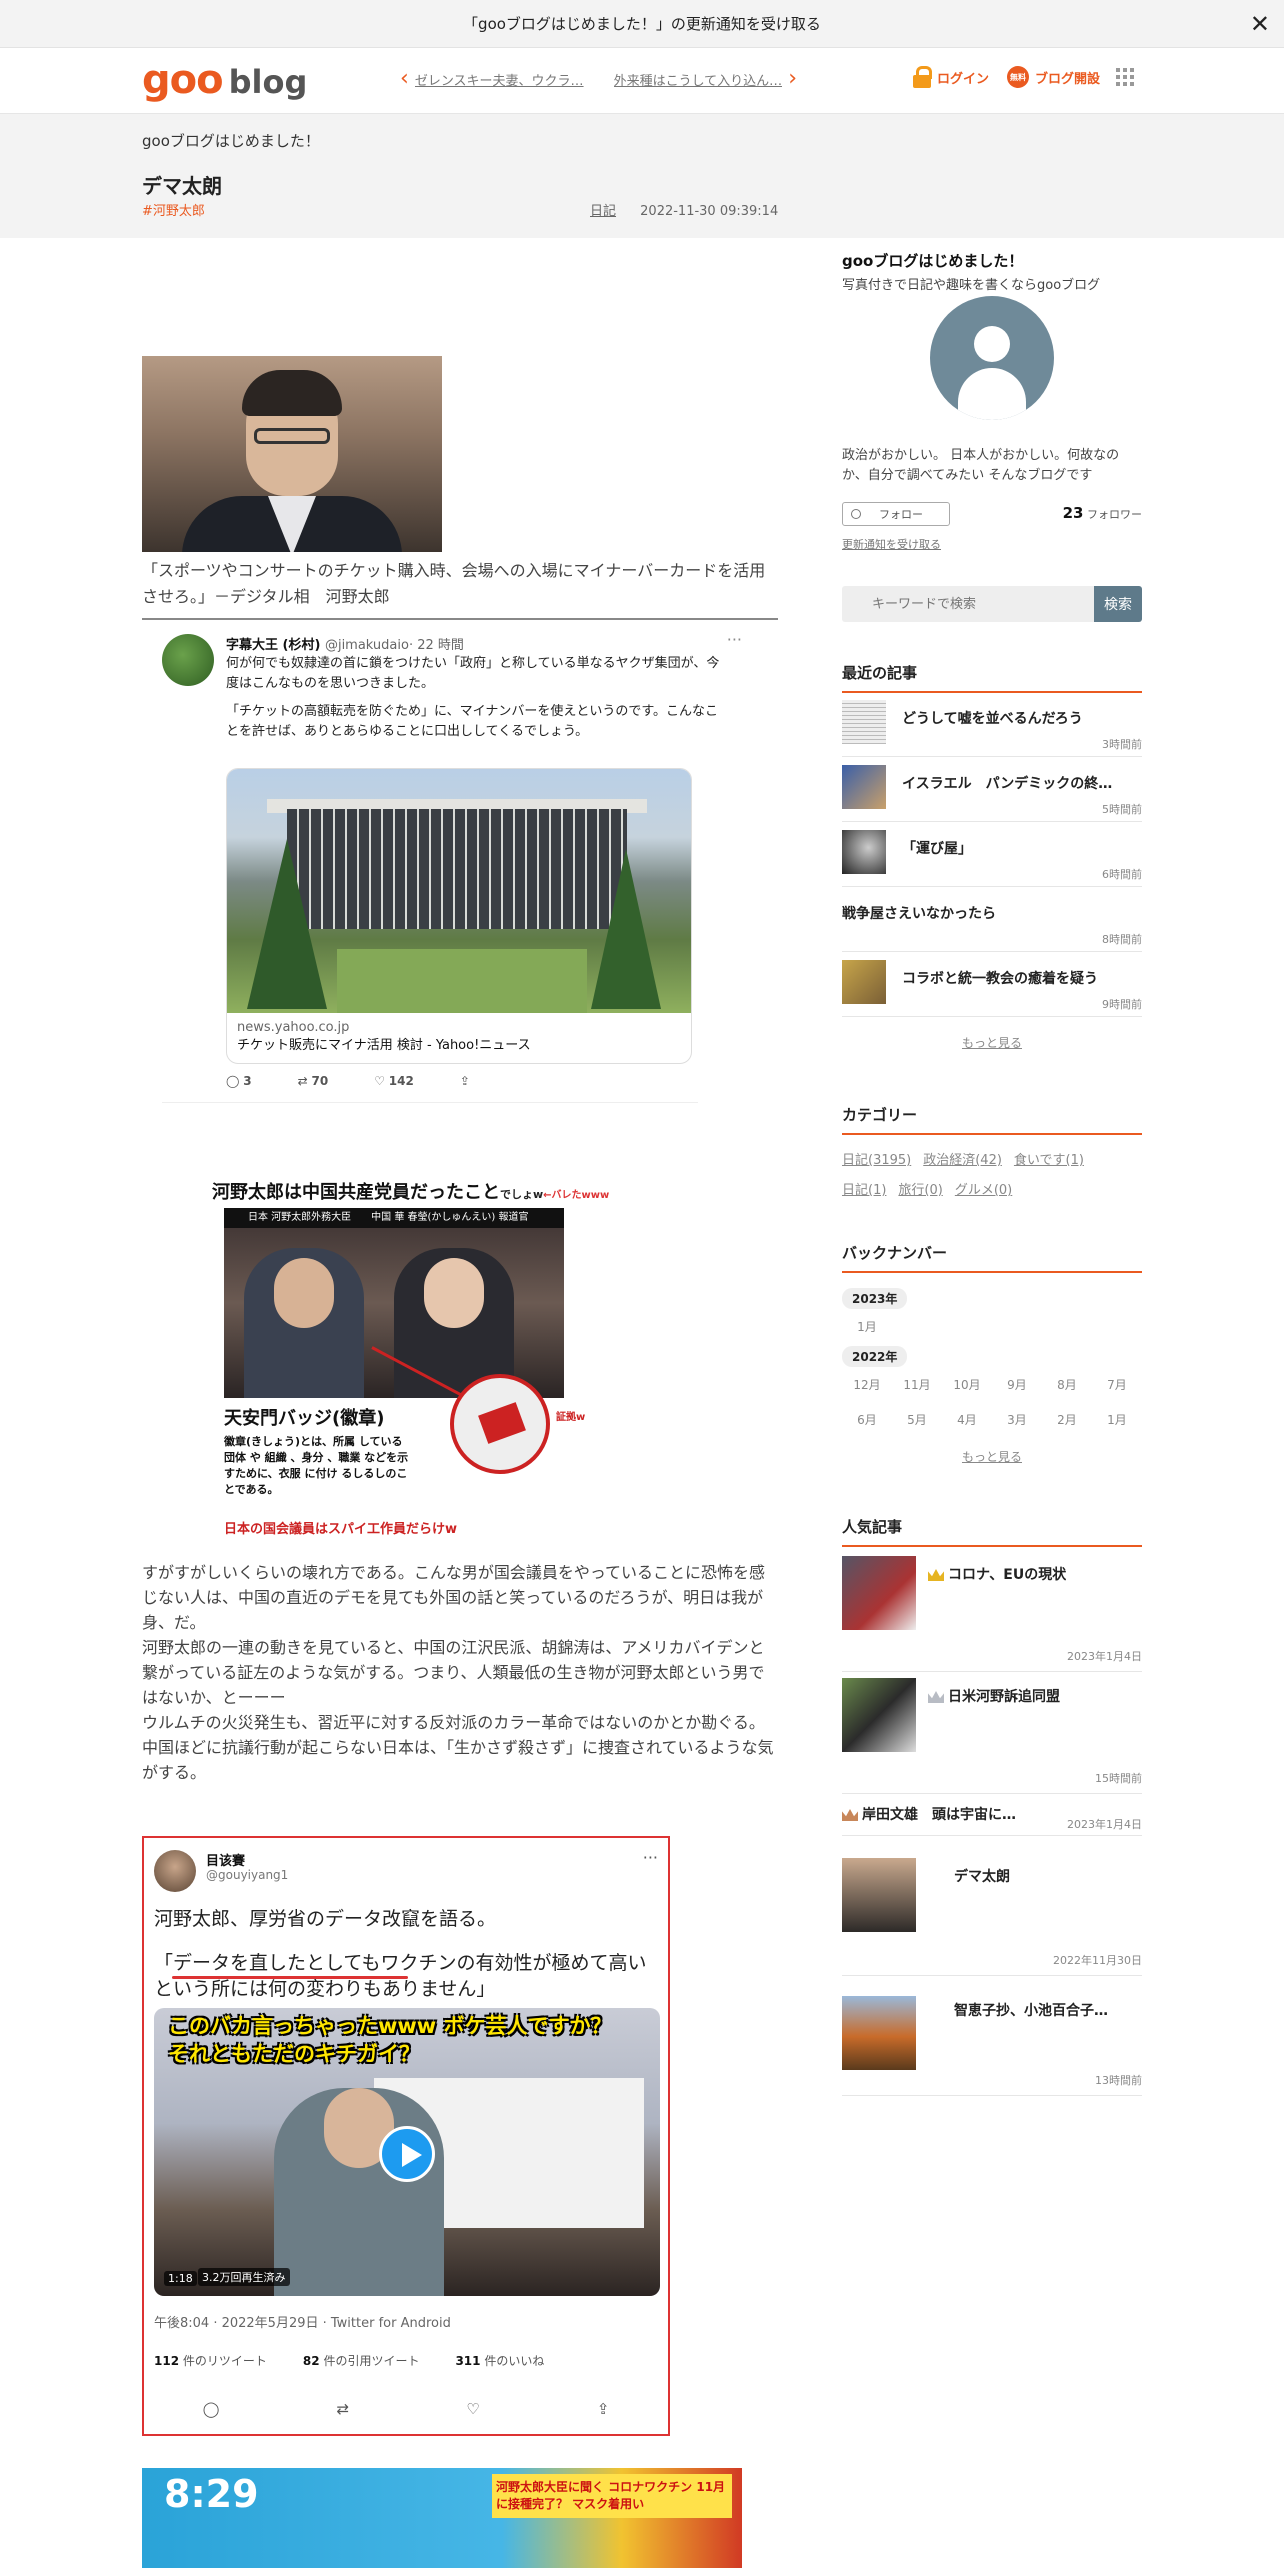  What do you see at coordinates (992, 789) in the screenshot?
I see `list-item: イスラエル パンデミックの終… 5時間前` at bounding box center [992, 789].